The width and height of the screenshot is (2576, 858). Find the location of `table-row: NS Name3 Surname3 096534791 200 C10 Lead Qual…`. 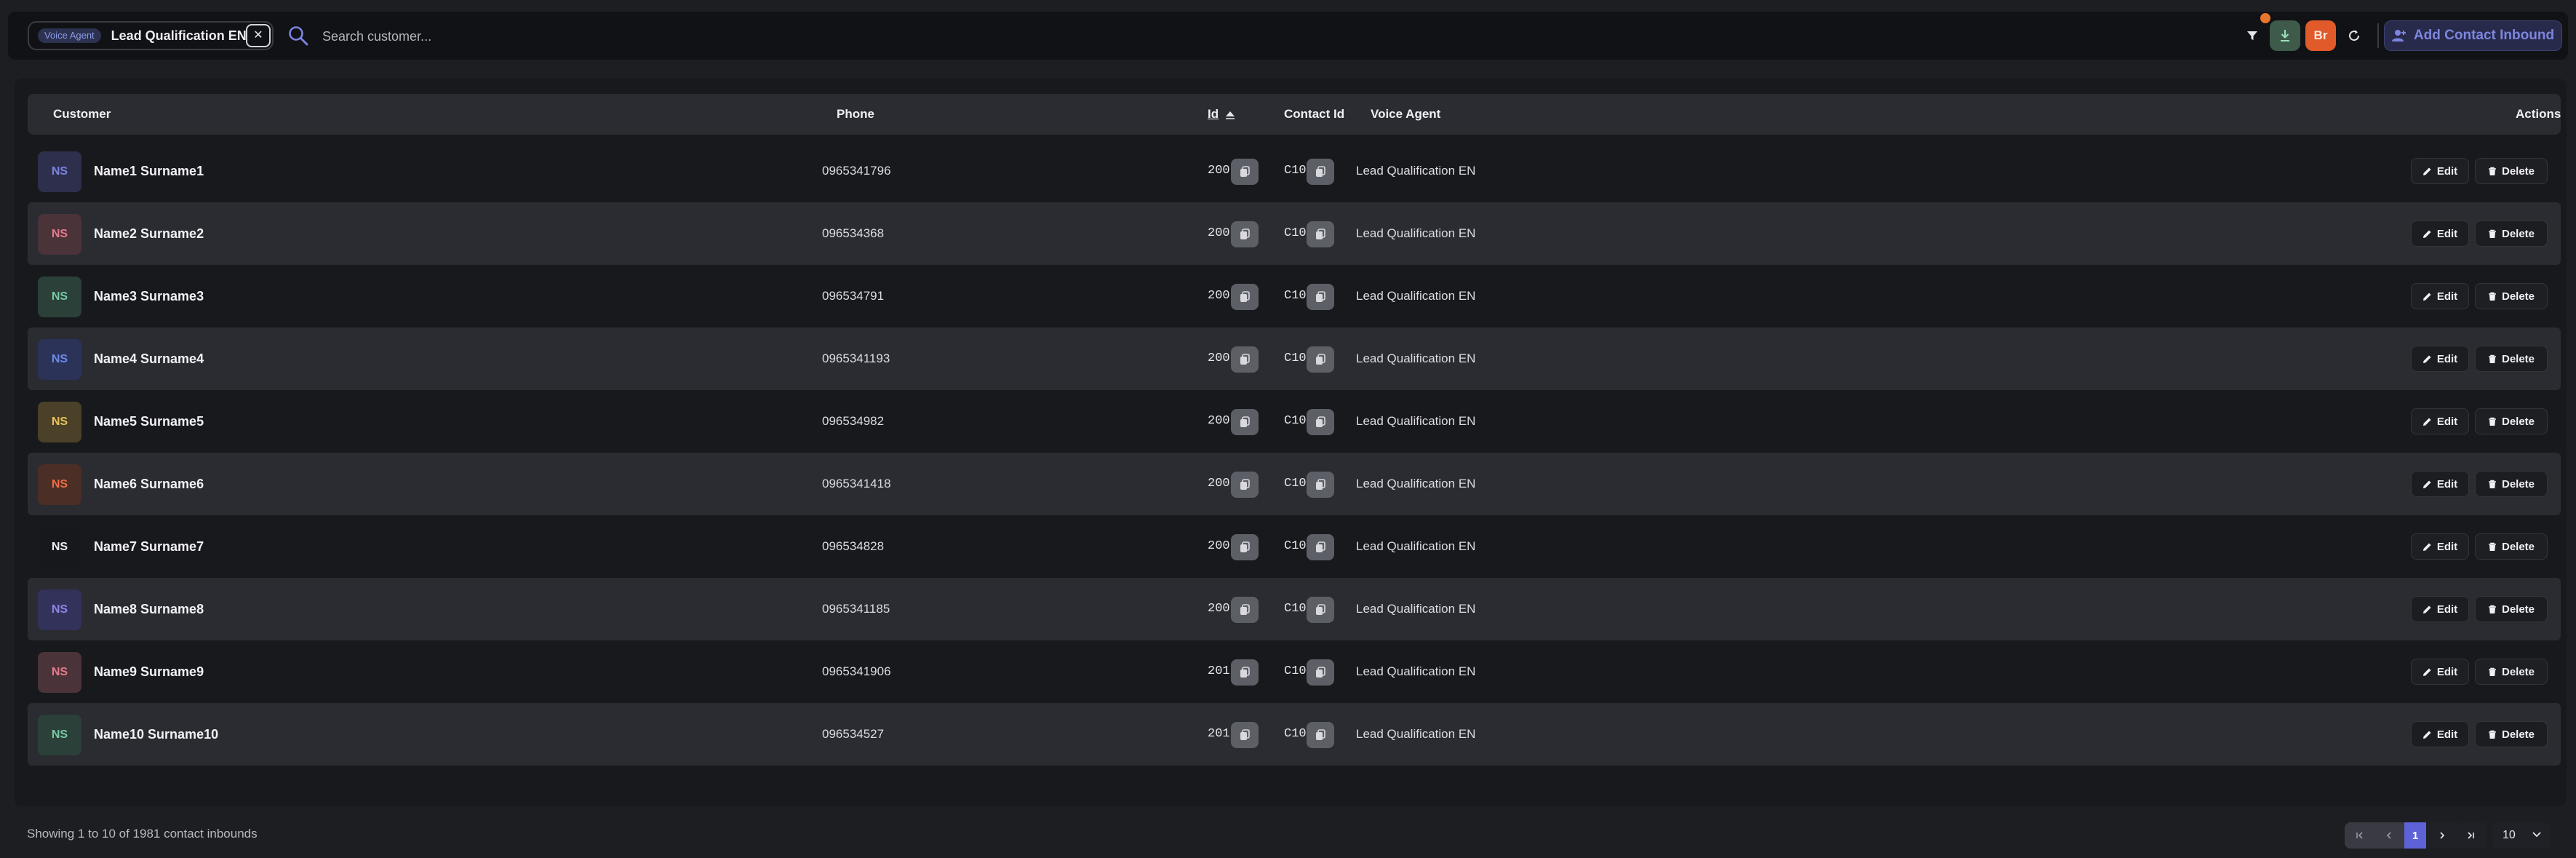

table-row: NS Name3 Surname3 096534791 200 C10 Lead Qual… is located at coordinates (1294, 296).